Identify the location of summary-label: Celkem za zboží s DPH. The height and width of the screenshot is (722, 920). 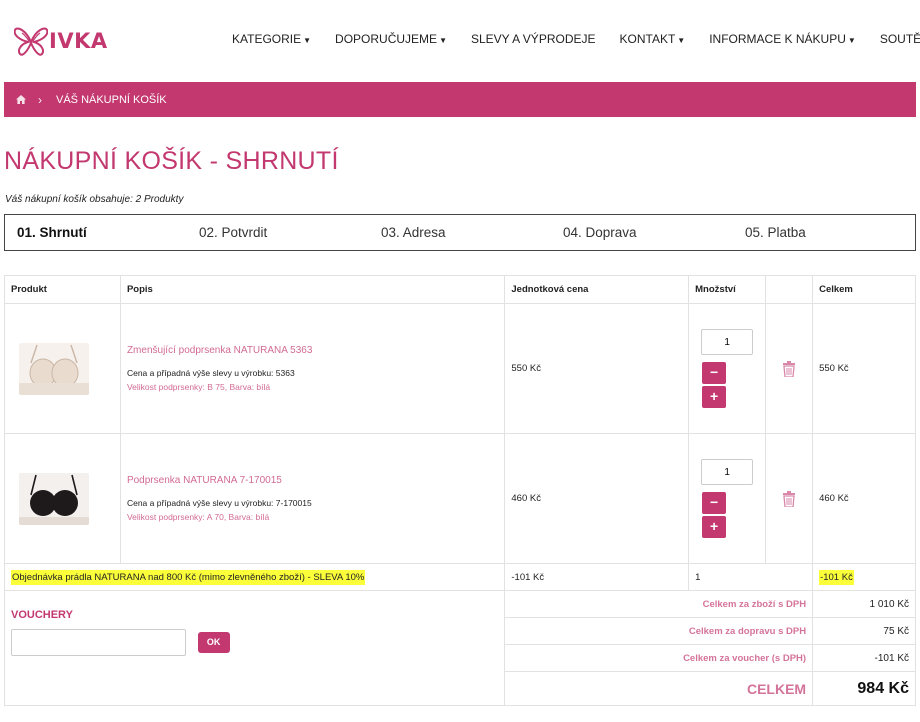
(659, 604).